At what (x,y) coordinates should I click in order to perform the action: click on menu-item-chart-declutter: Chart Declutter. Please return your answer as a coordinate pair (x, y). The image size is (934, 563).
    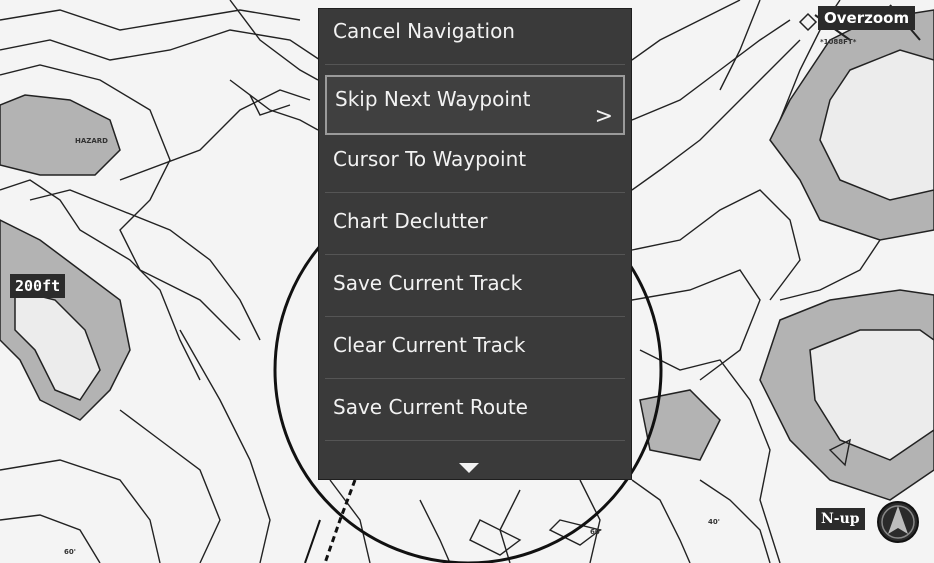
    Looking at the image, I should click on (475, 227).